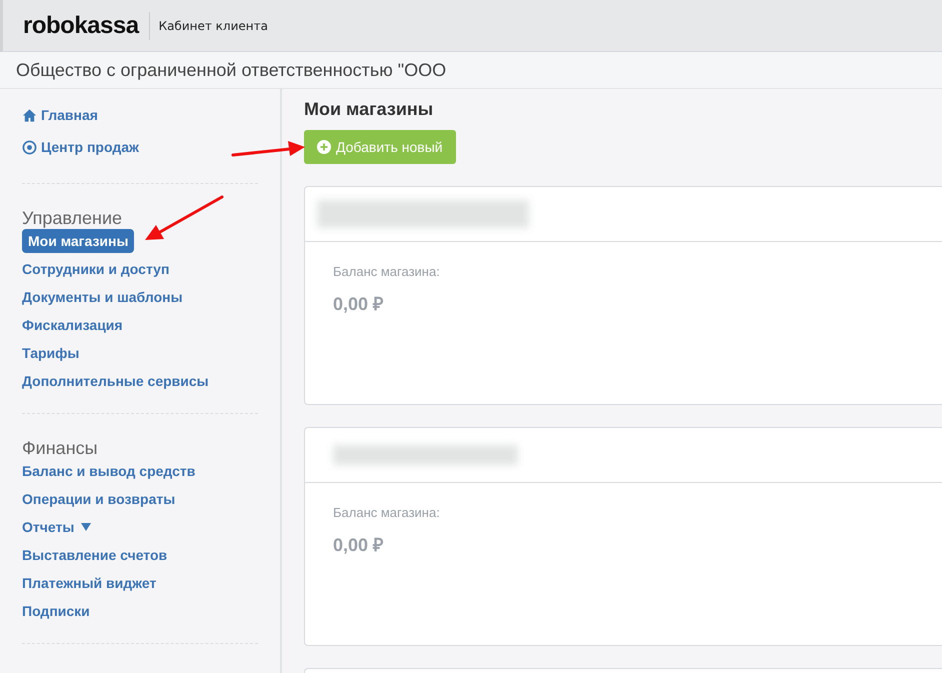  What do you see at coordinates (60, 448) in the screenshot?
I see `sidebar-section-title: Финансы` at bounding box center [60, 448].